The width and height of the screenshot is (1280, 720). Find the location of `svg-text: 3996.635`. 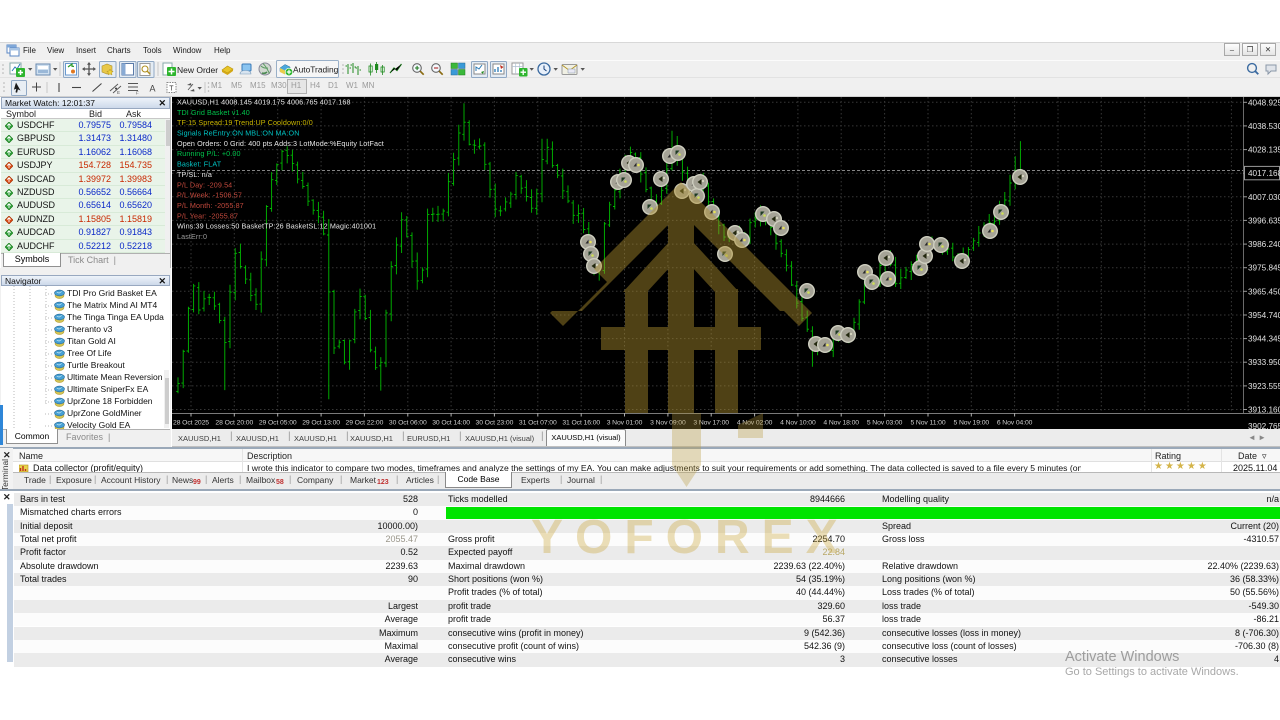

svg-text: 3996.635 is located at coordinates (1264, 220).